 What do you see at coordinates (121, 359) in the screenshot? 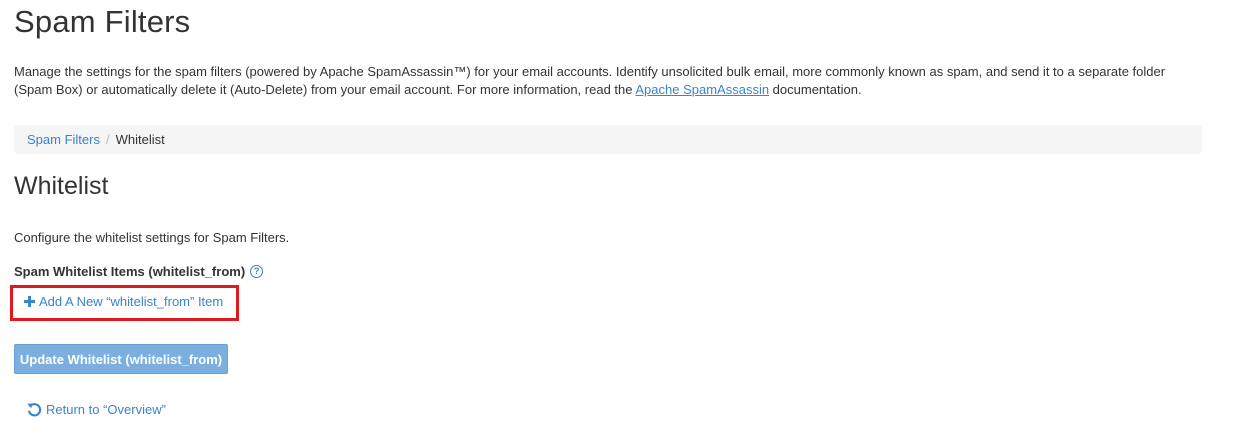
I see `update-whitelist-button: Update Whitelist (whitelist_from)` at bounding box center [121, 359].